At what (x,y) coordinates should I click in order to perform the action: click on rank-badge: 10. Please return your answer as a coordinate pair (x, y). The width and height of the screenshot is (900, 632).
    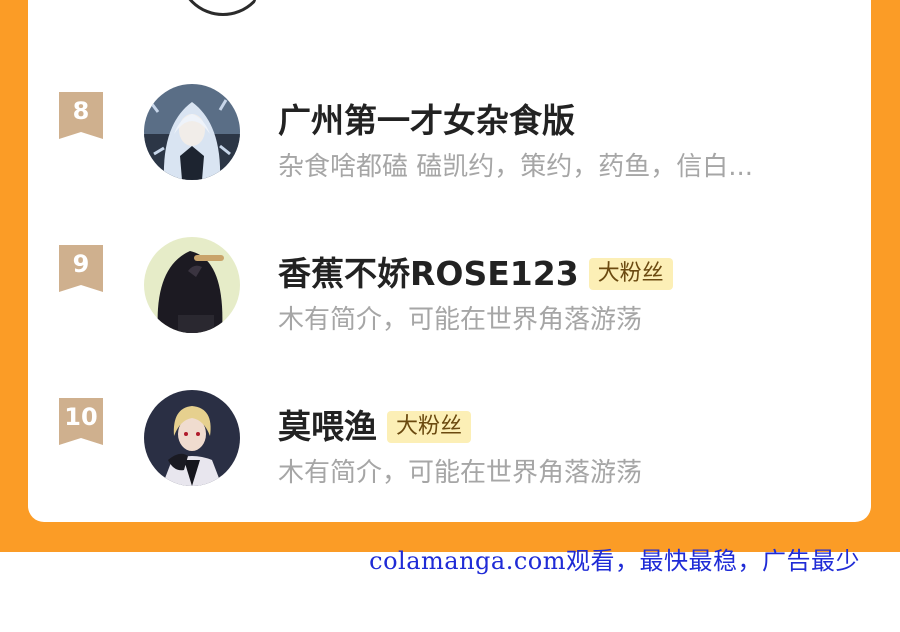
    Looking at the image, I should click on (81, 421).